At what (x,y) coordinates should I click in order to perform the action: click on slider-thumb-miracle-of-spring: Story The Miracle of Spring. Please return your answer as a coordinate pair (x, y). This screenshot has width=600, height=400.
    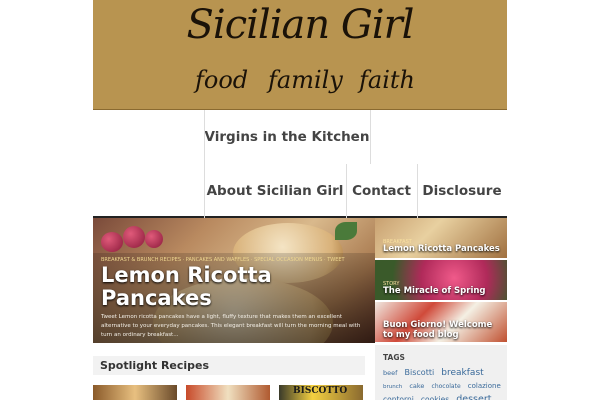
    Looking at the image, I should click on (441, 280).